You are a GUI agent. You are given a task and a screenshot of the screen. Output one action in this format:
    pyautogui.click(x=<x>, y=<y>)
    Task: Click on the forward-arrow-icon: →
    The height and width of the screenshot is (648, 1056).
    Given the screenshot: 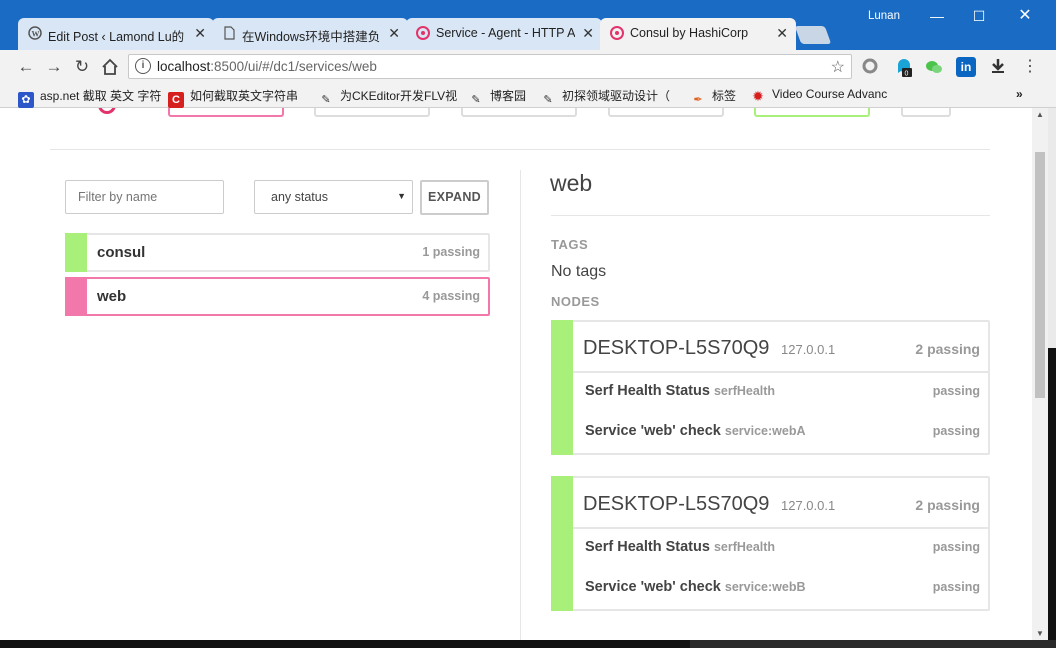 What is the action you would take?
    pyautogui.click(x=54, y=67)
    